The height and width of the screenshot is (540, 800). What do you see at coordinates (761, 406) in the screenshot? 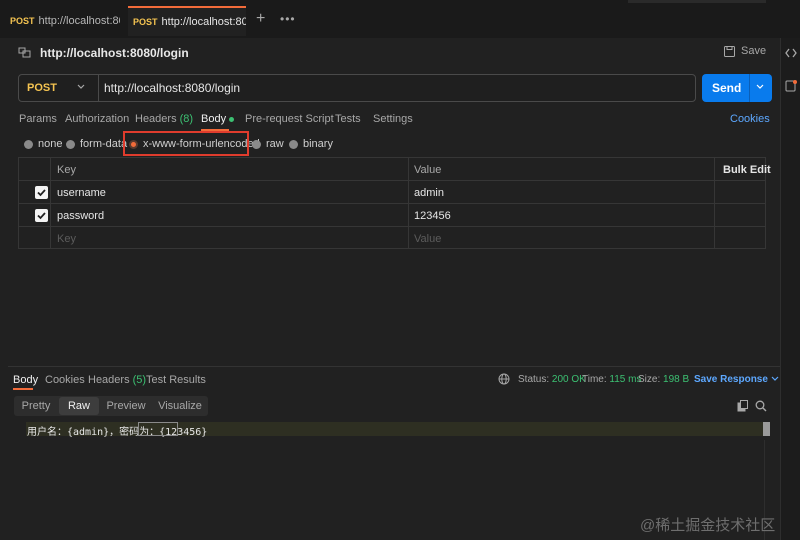
I see `search-icon` at bounding box center [761, 406].